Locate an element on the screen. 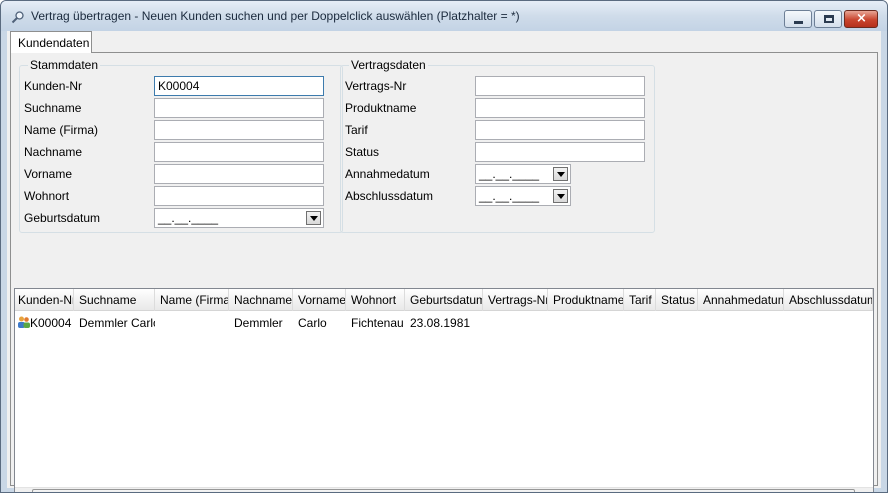 The height and width of the screenshot is (493, 888). label-status: Status is located at coordinates (362, 152).